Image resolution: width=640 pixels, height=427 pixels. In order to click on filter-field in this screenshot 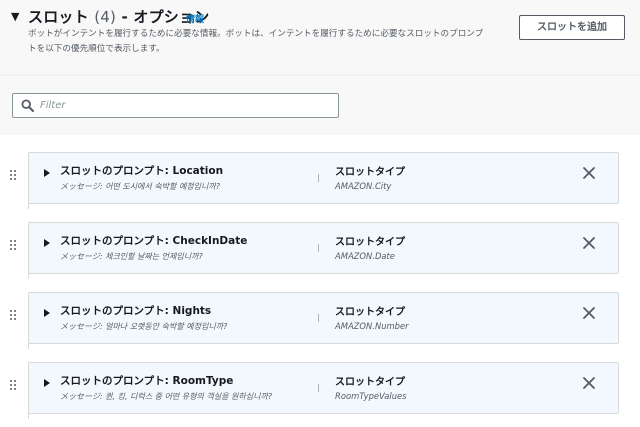, I will do `click(175, 105)`.